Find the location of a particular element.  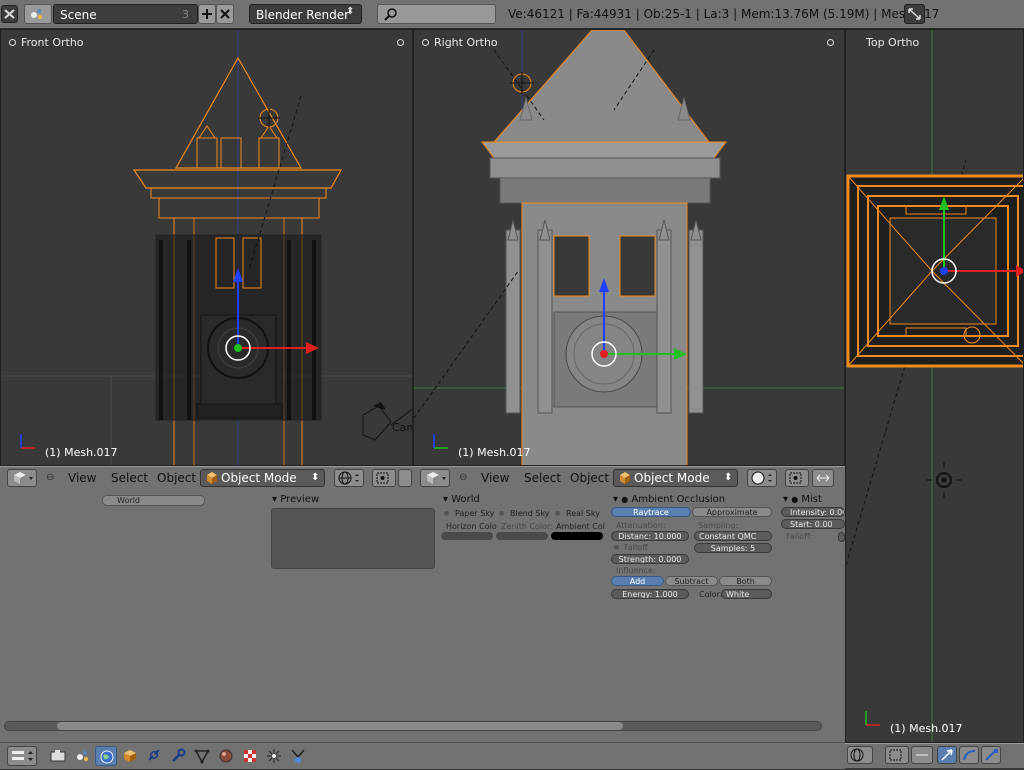

ao-panel-header: ▾ ● Ambient Occlusion is located at coordinates (669, 499).